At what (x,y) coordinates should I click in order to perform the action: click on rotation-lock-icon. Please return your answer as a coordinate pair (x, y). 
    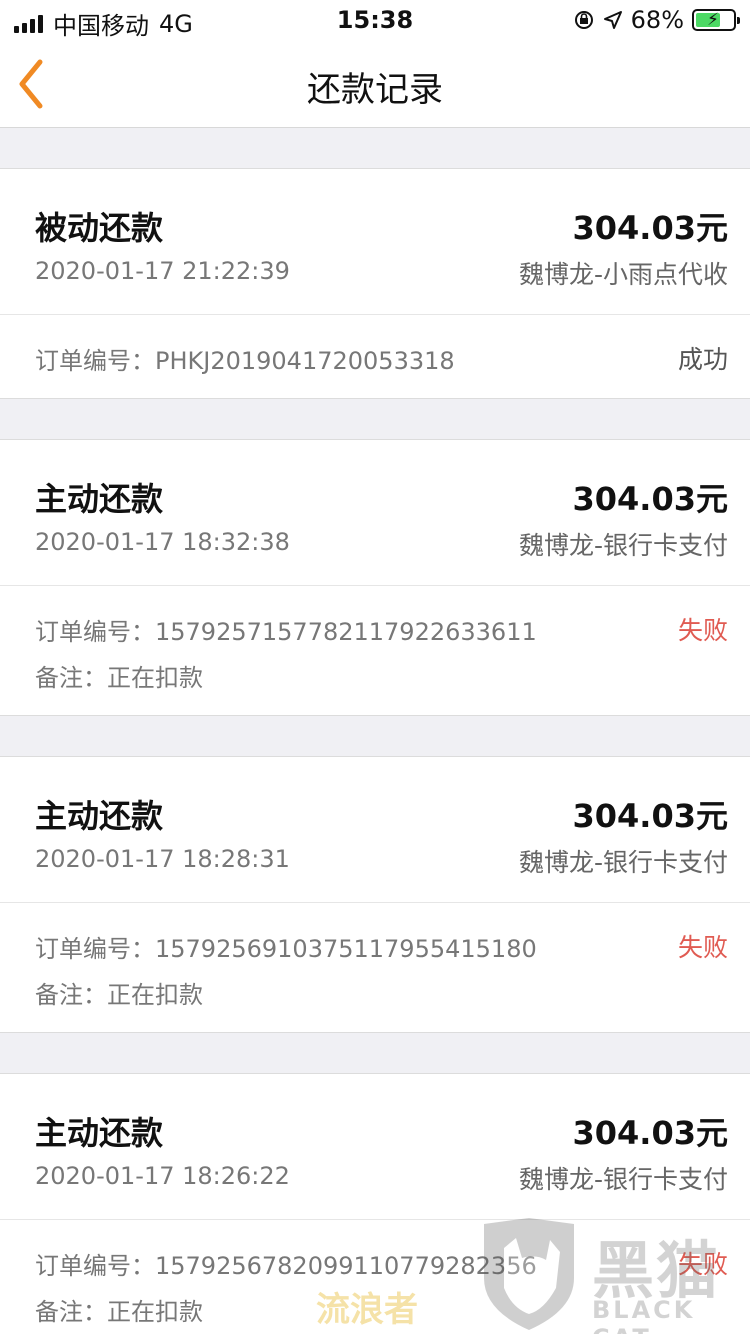
    Looking at the image, I should click on (583, 20).